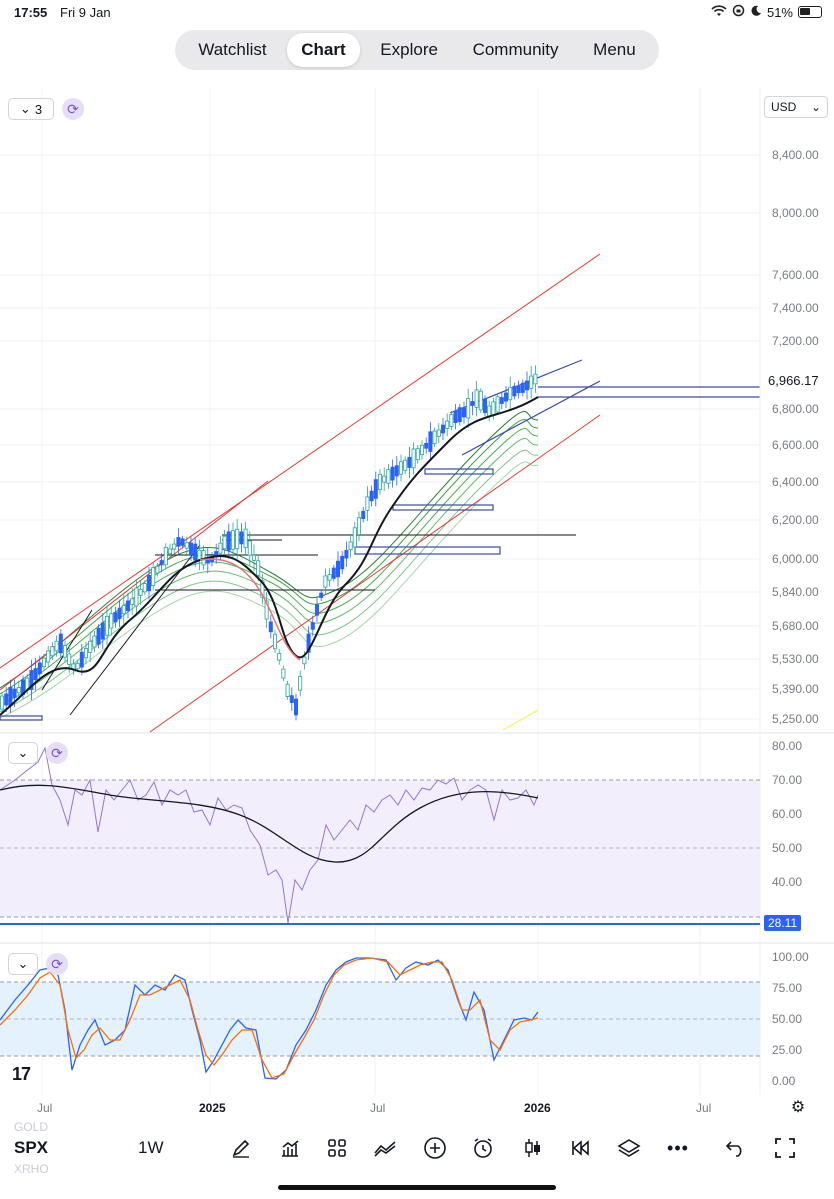 Image resolution: width=834 pixels, height=1199 pixels. Describe the element at coordinates (795, 445) in the screenshot. I see `scale-tick: 6,600.00` at that location.